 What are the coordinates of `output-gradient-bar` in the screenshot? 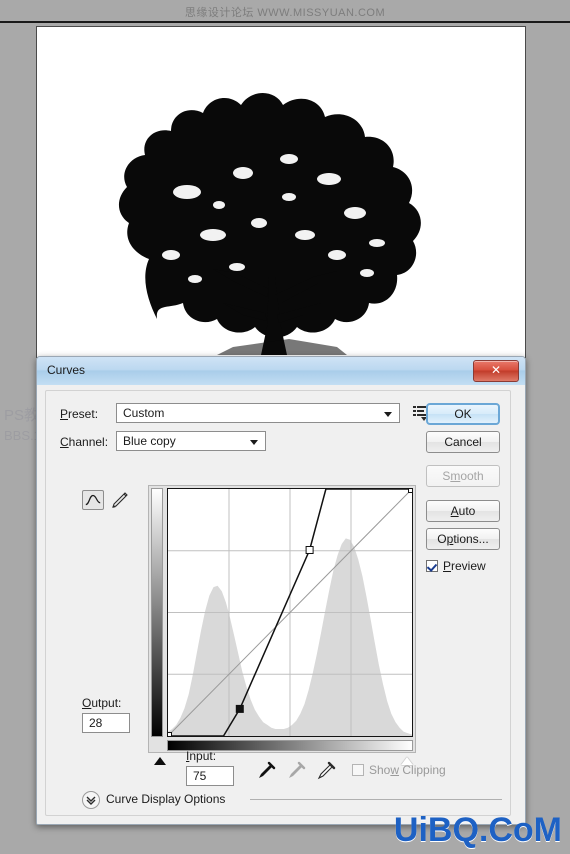 It's located at (157, 612).